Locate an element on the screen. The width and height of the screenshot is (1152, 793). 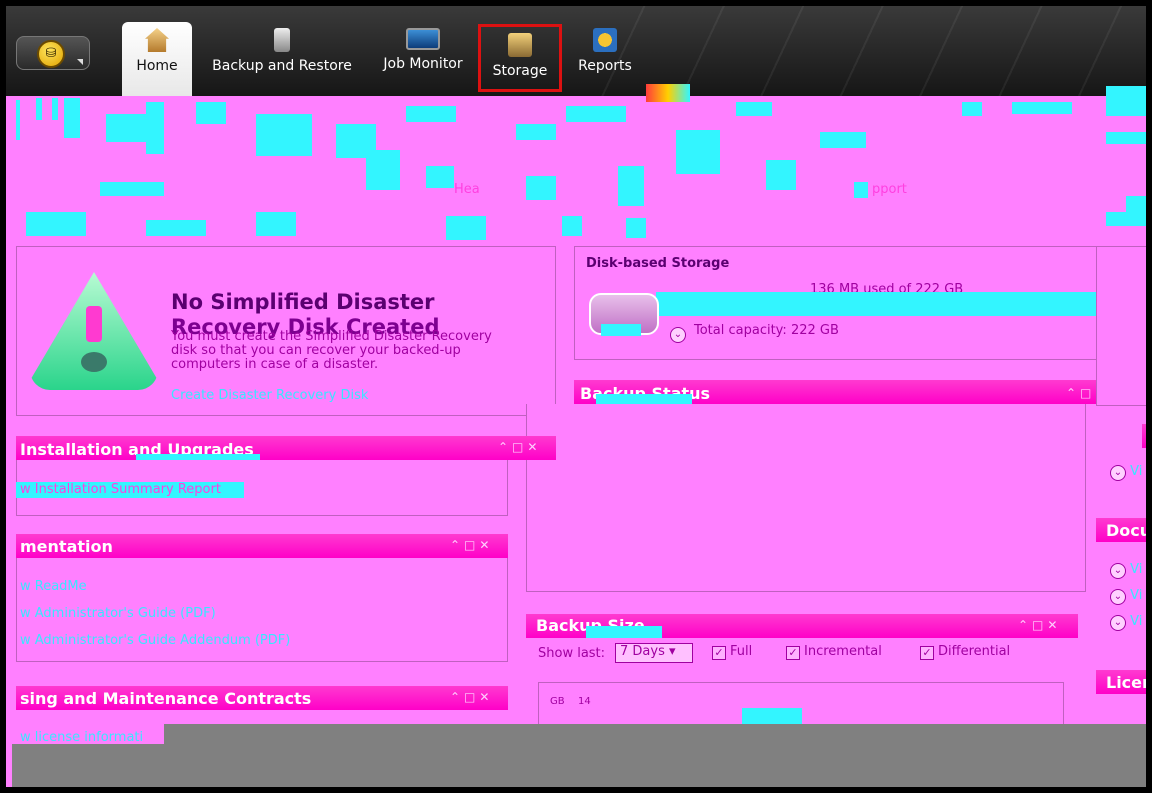
health-label: Hea is located at coordinates (467, 189).